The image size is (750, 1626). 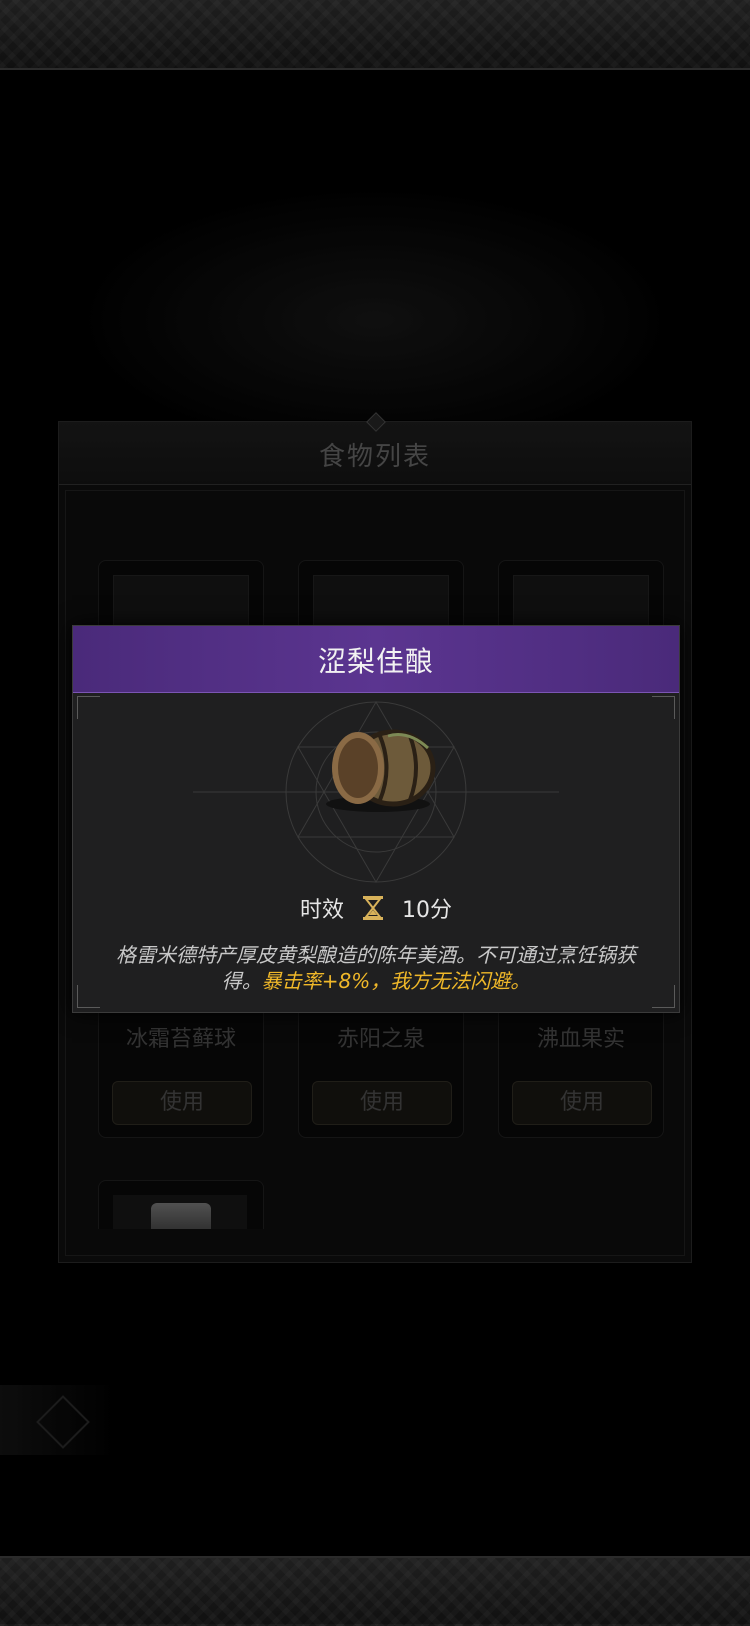 What do you see at coordinates (427, 910) in the screenshot?
I see `duration-value: 10分` at bounding box center [427, 910].